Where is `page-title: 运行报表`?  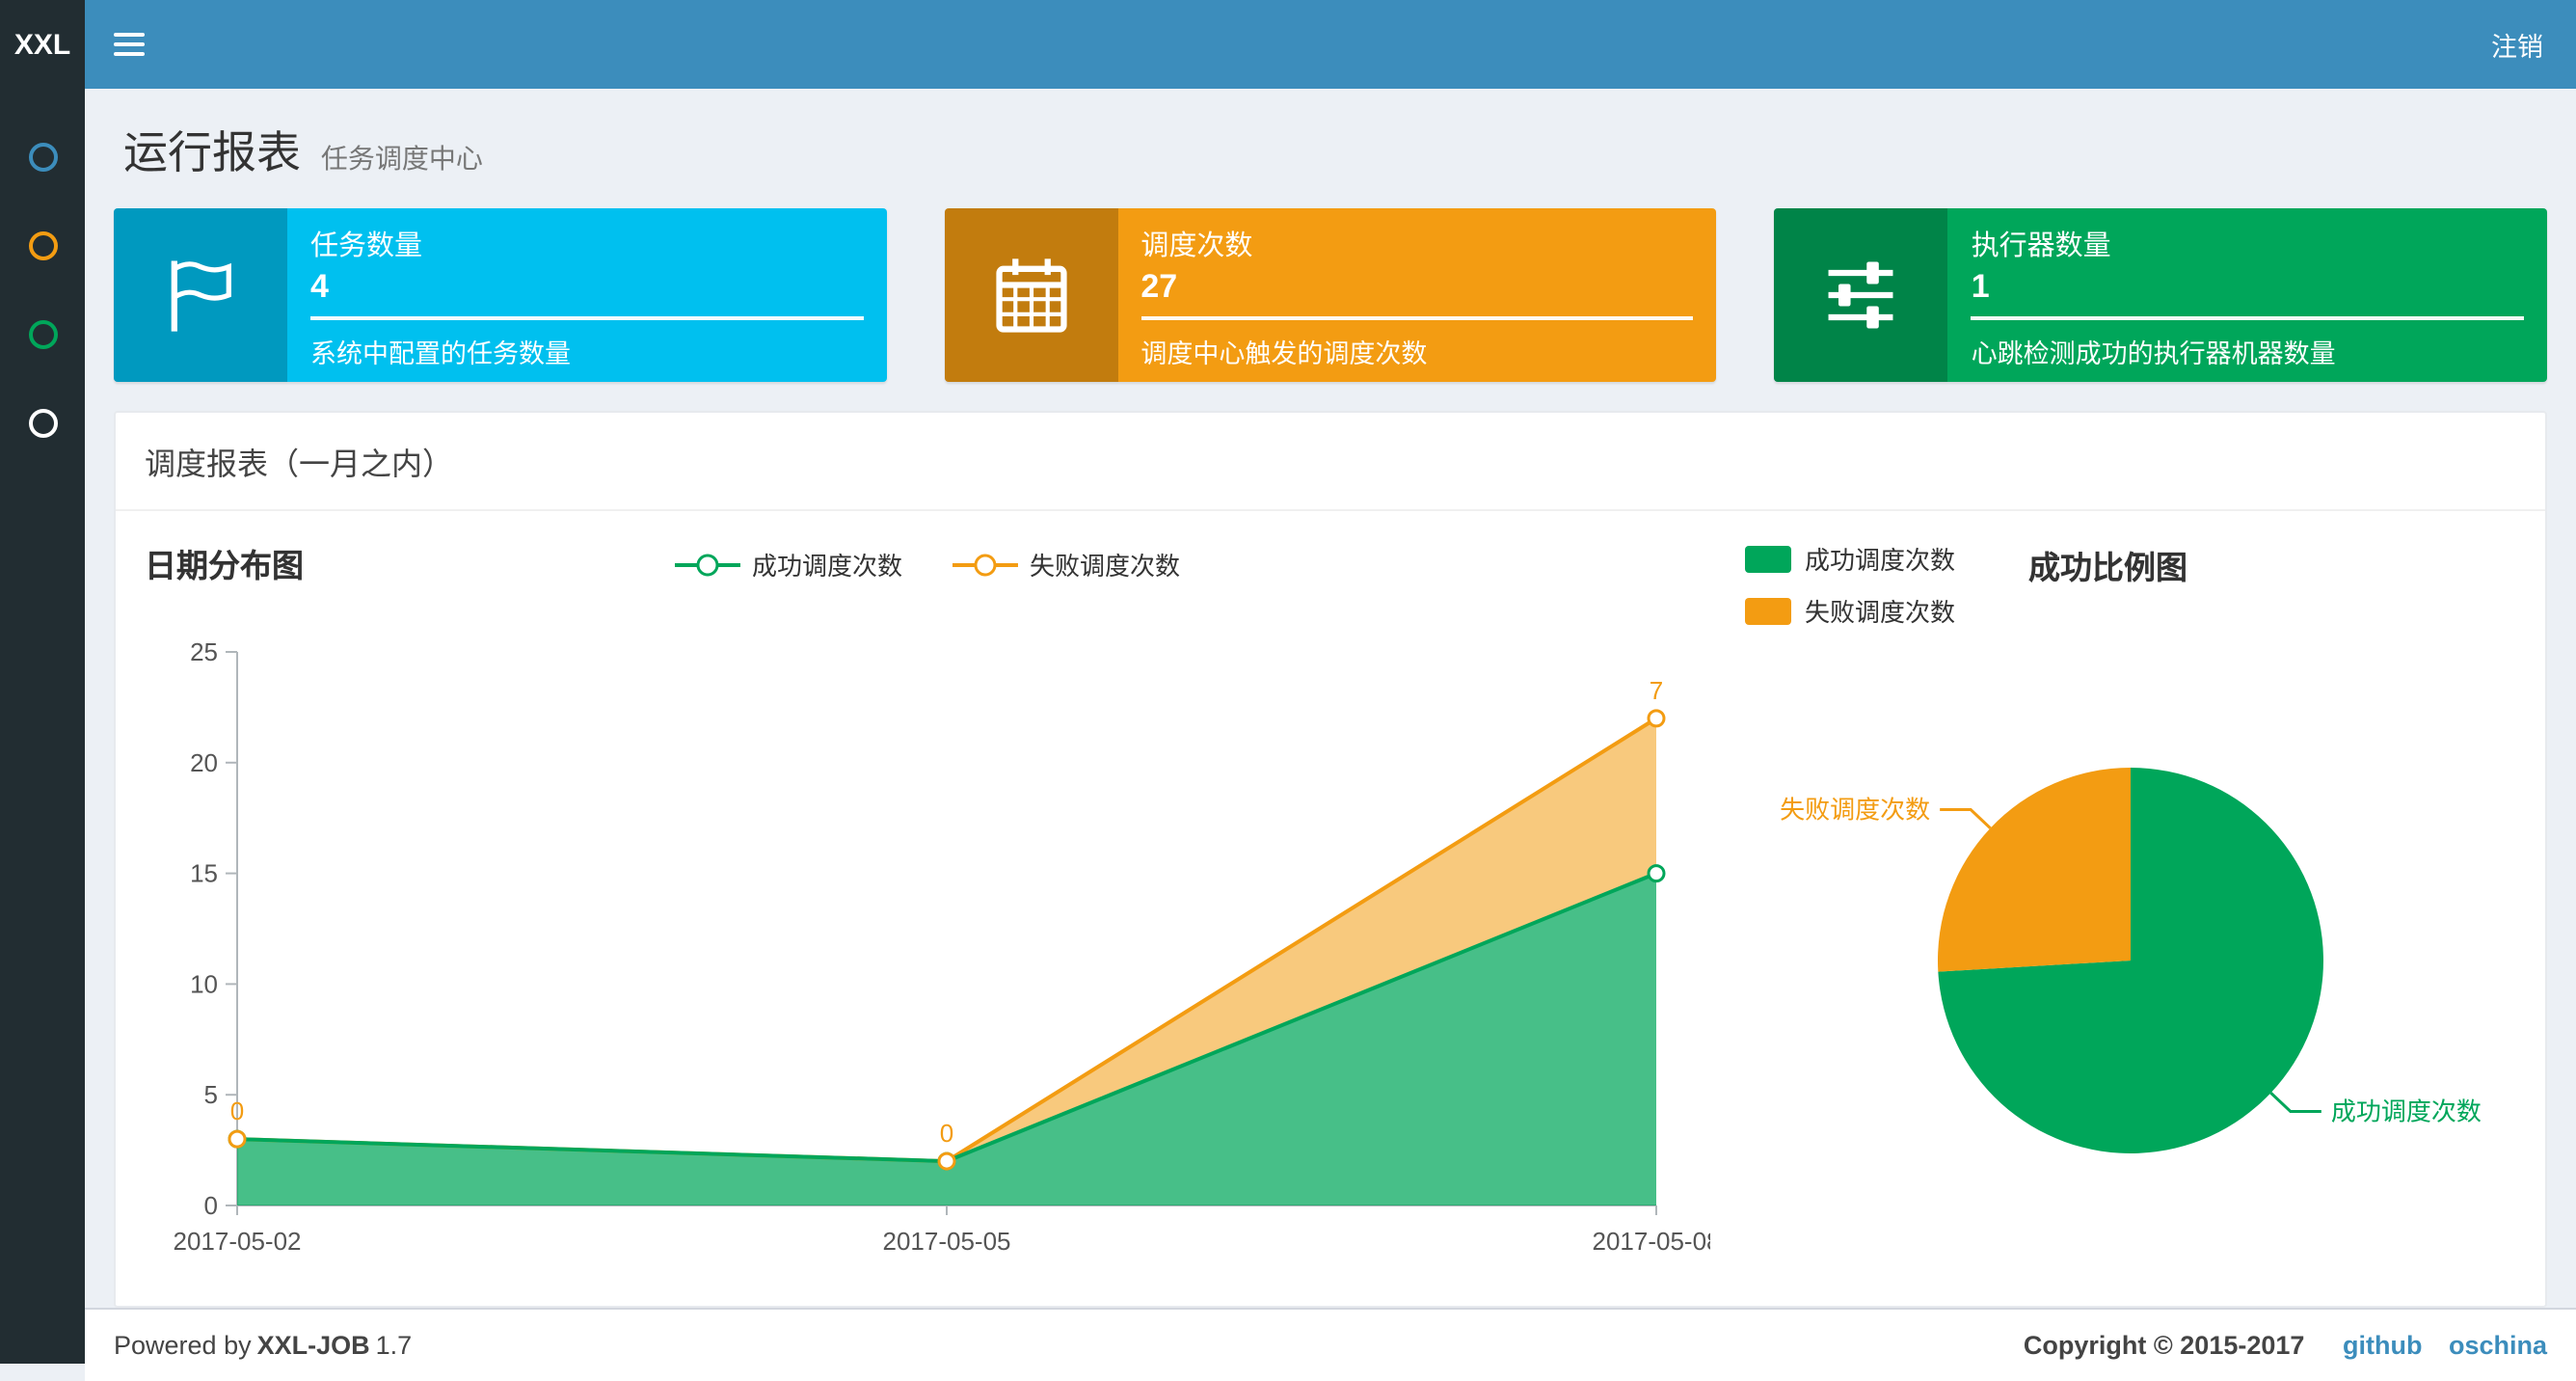 page-title: 运行报表 is located at coordinates (212, 152).